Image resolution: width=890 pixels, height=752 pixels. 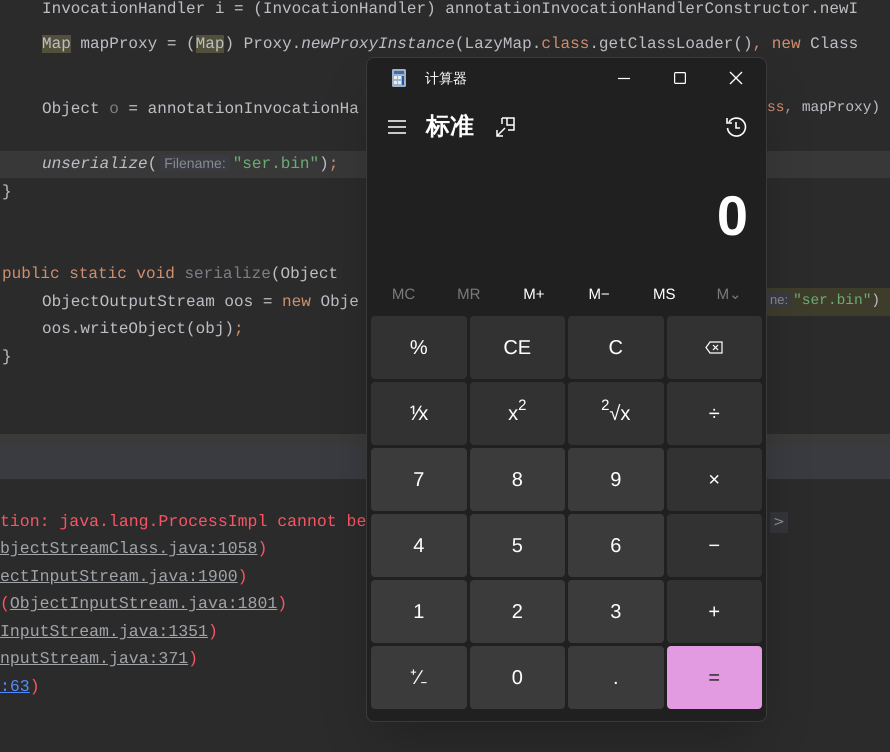 What do you see at coordinates (616, 413) in the screenshot?
I see `key-button: $^{2}$√x` at bounding box center [616, 413].